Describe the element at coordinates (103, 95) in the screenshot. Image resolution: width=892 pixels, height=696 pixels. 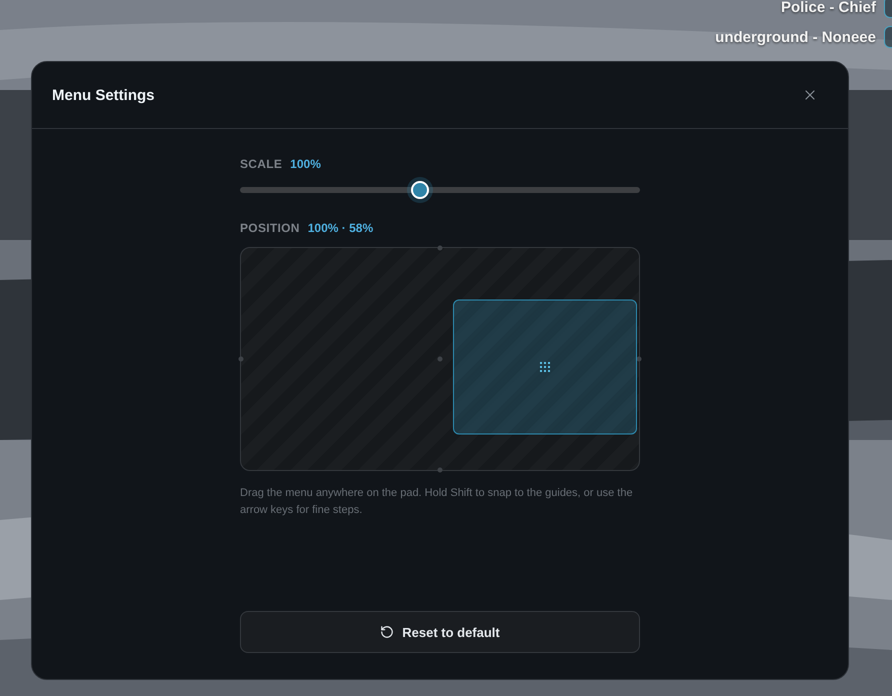
I see `dialog-title: Menu Settings` at that location.